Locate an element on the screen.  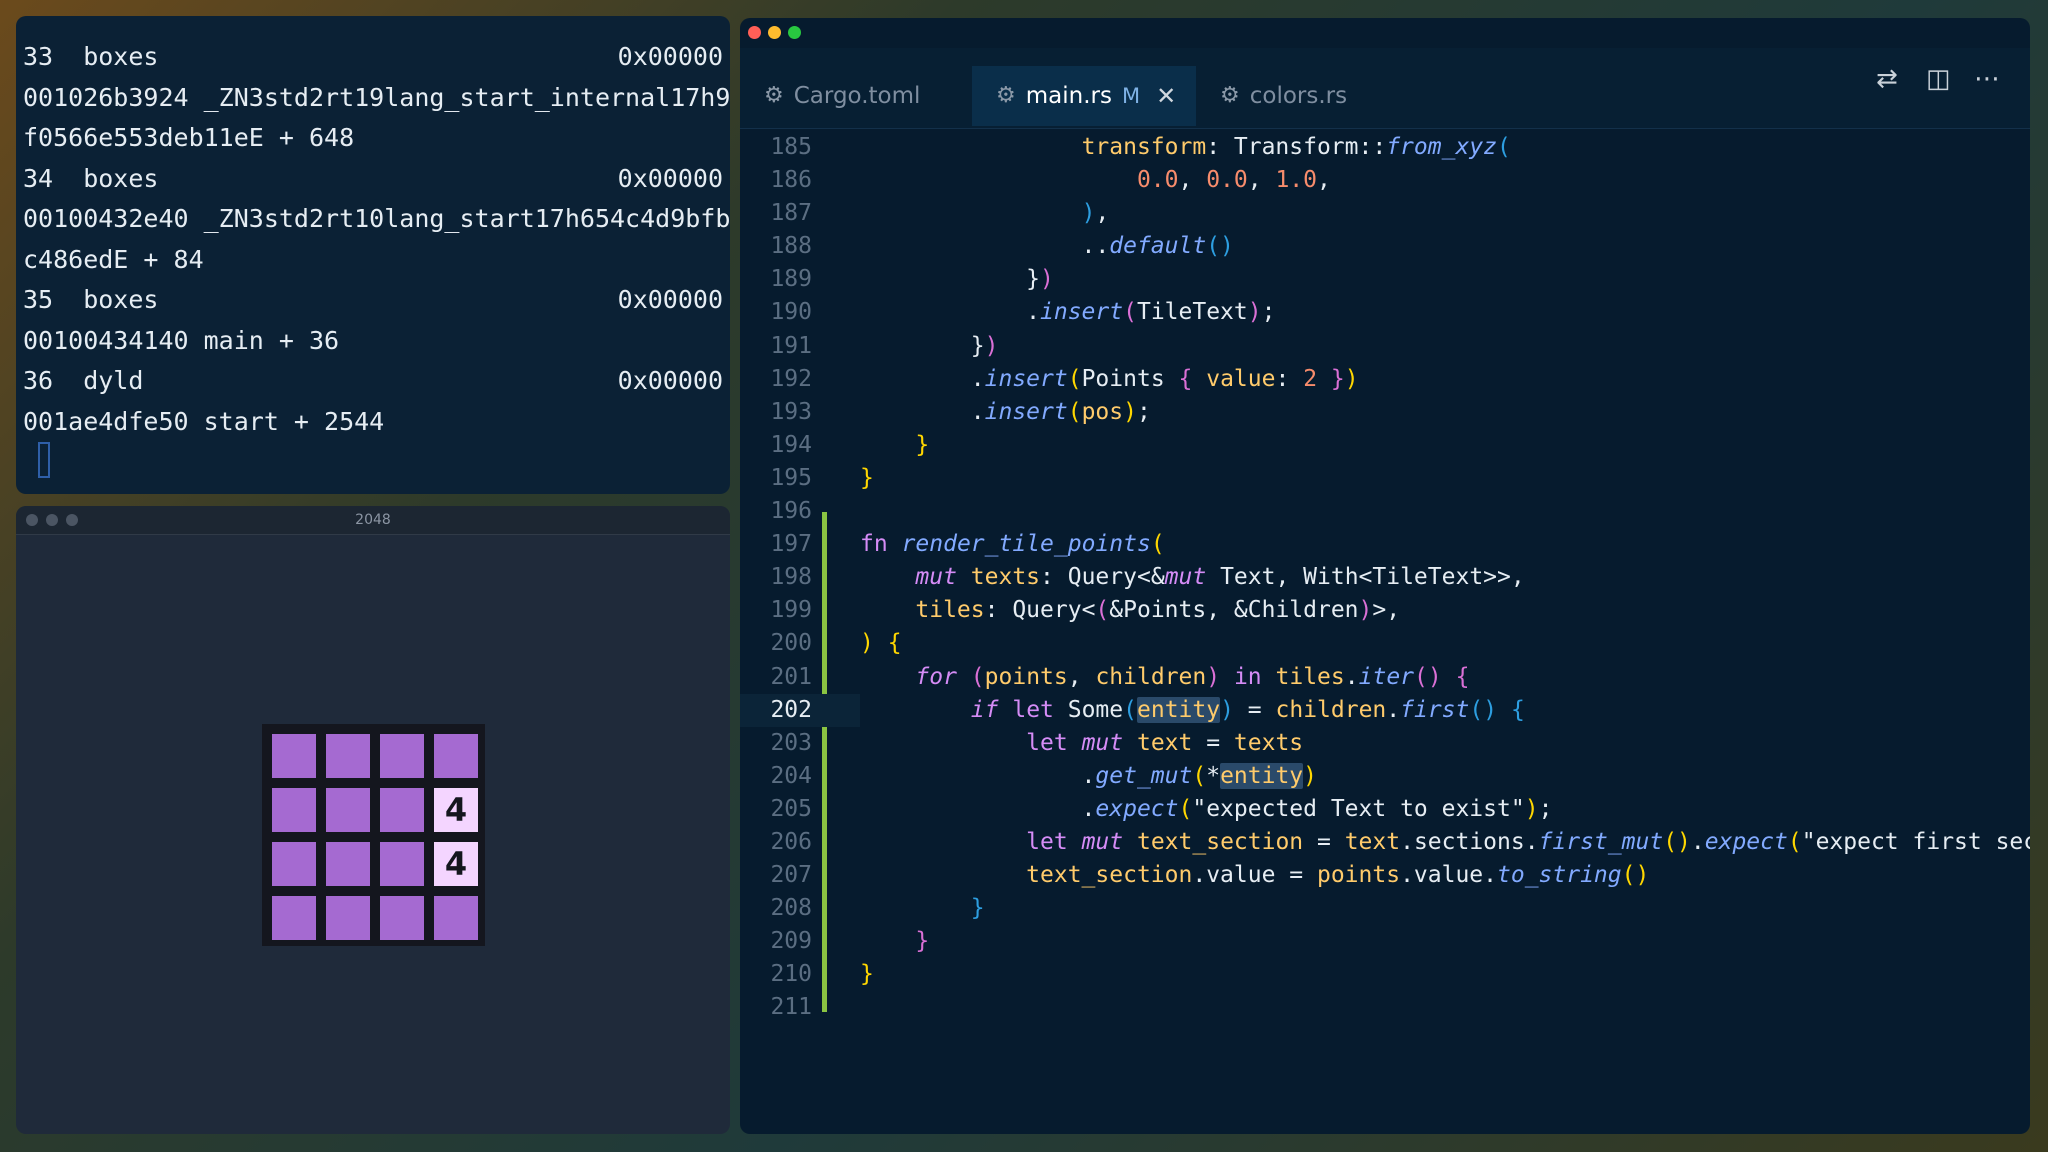
code-line: .insert(TileText); is located at coordinates (1067, 312).